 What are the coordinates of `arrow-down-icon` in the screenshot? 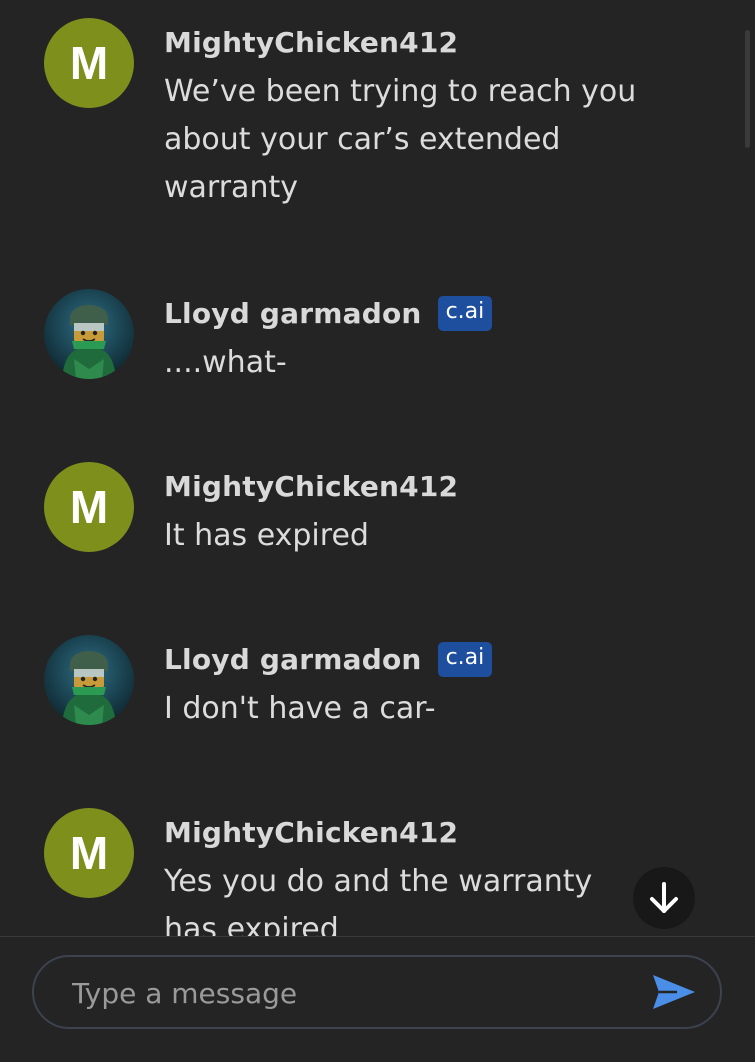 It's located at (664, 897).